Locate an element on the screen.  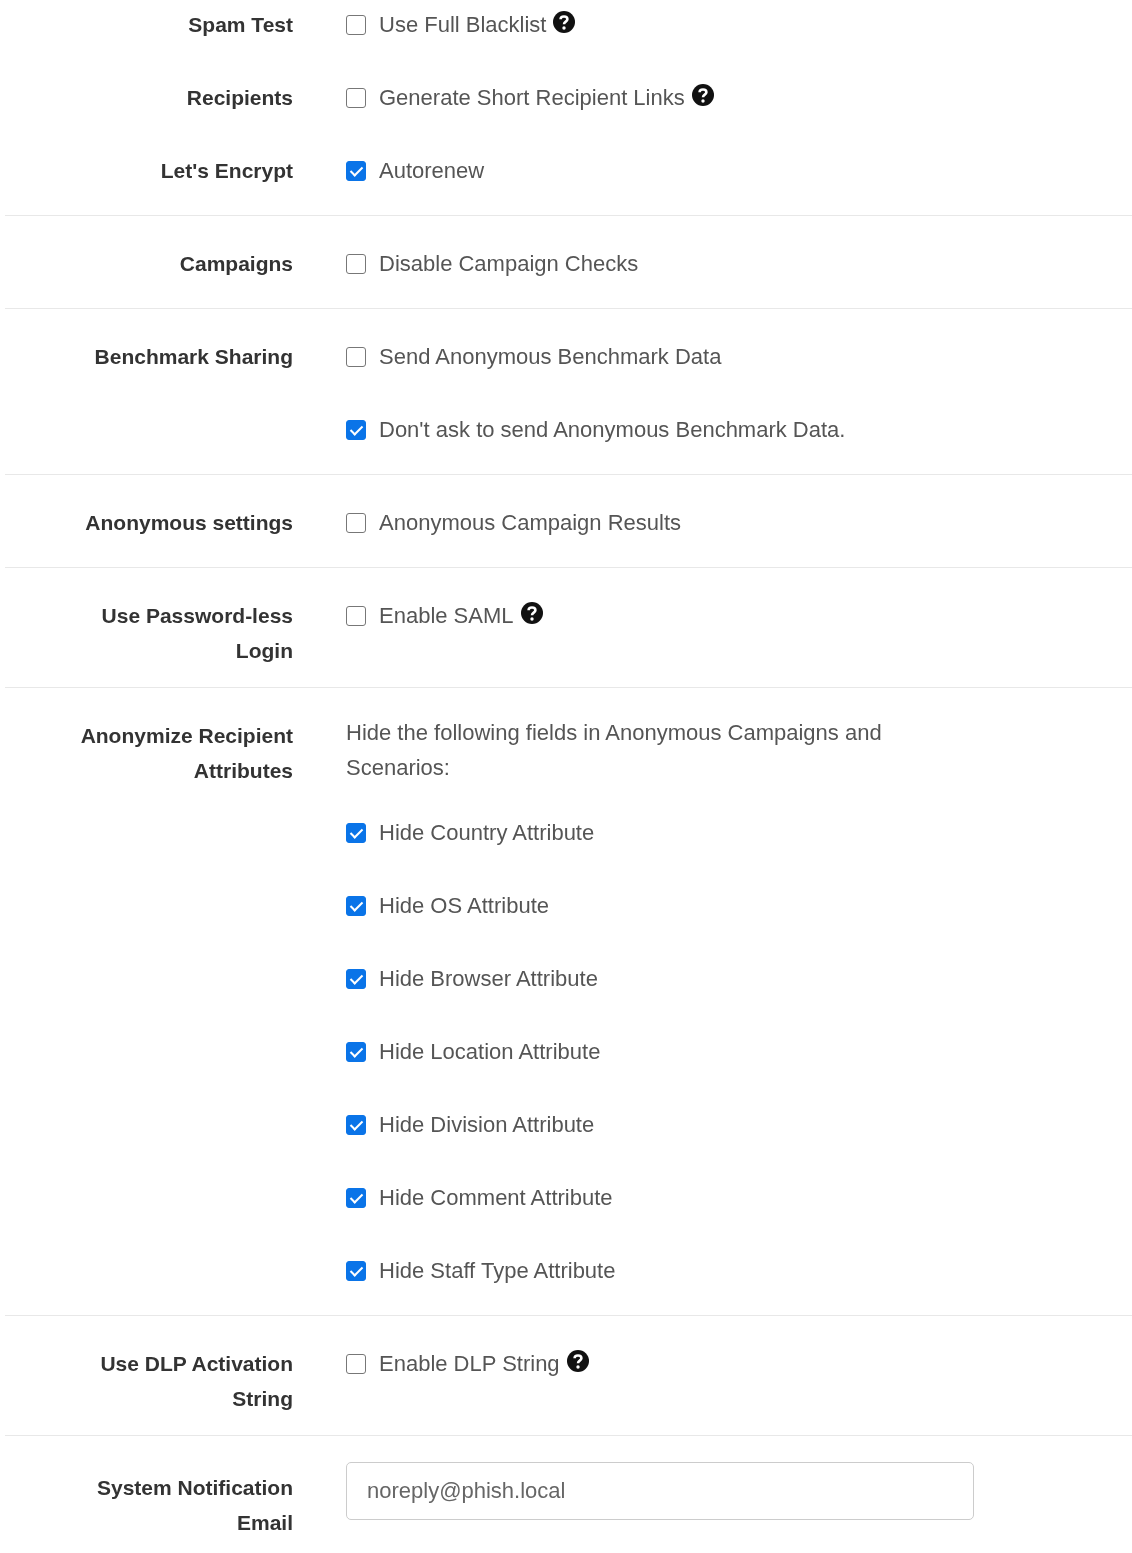
checkbox-label: Hide Division Attribute is located at coordinates (487, 1125).